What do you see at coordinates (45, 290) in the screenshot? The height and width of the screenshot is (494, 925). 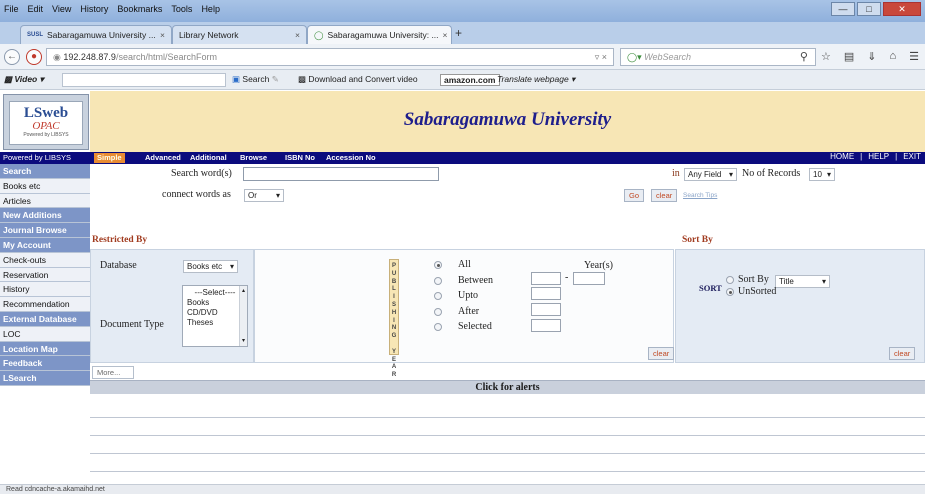 I see `sidebar-item-history: History` at bounding box center [45, 290].